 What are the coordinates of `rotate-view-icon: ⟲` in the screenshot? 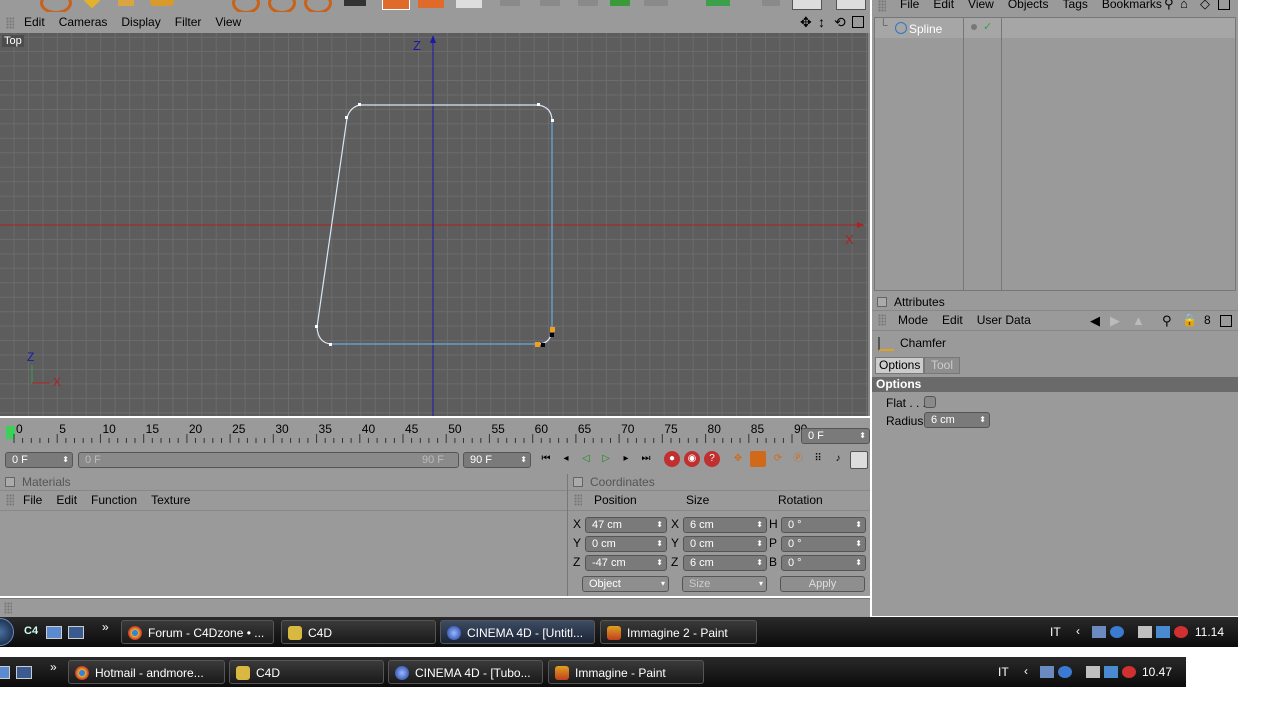 It's located at (840, 22).